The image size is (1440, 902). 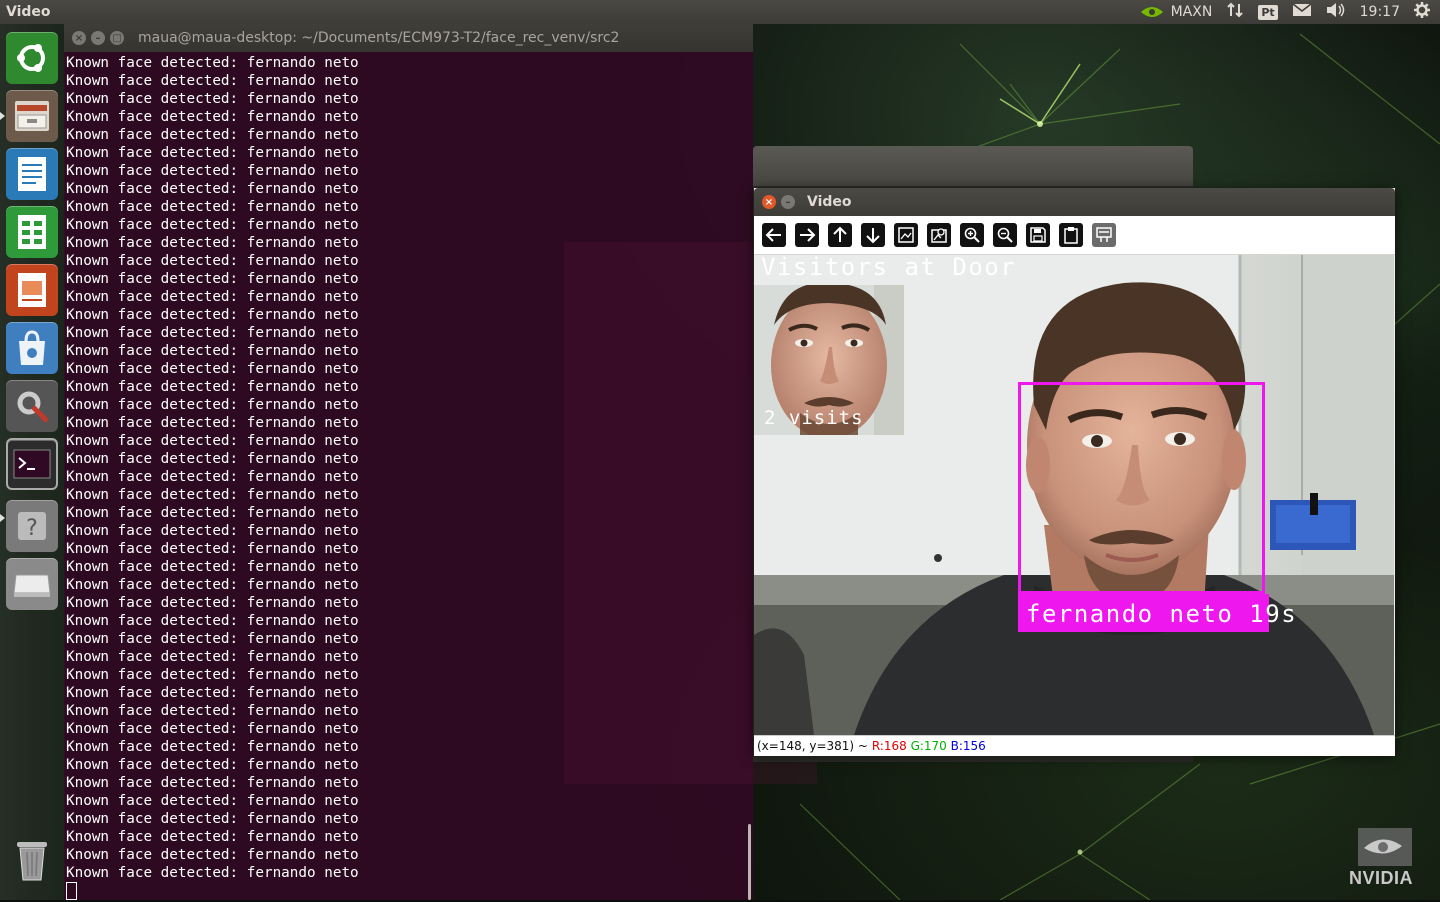 I want to click on terminal-cursor, so click(x=71, y=891).